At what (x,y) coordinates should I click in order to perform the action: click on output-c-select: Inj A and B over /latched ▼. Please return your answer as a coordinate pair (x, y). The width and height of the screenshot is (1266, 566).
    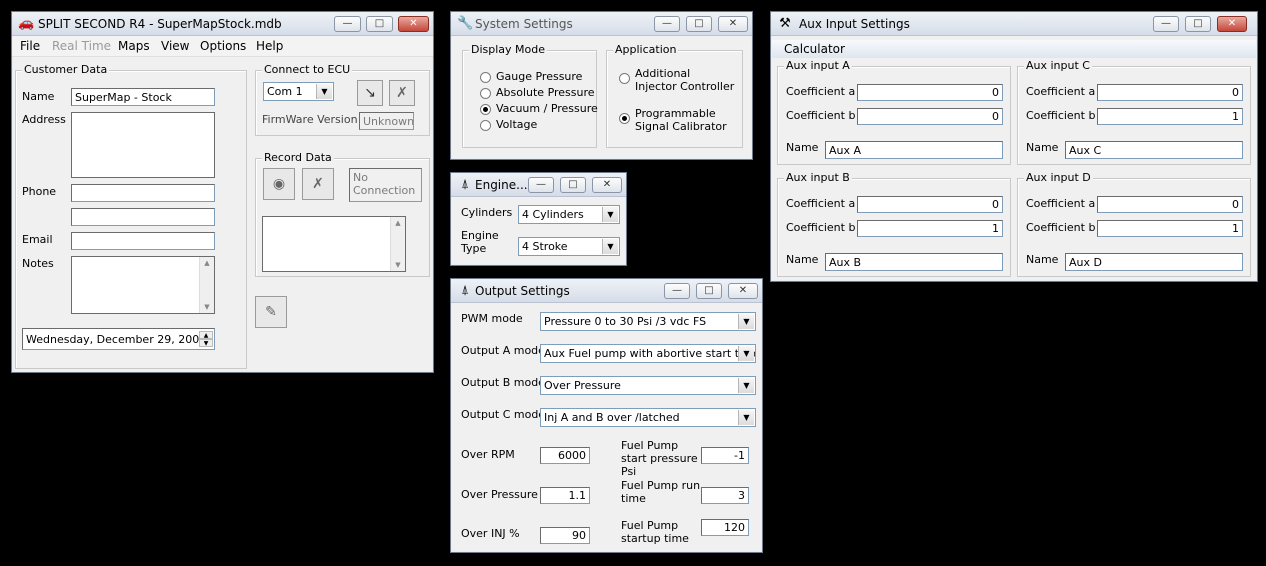
    Looking at the image, I should click on (648, 417).